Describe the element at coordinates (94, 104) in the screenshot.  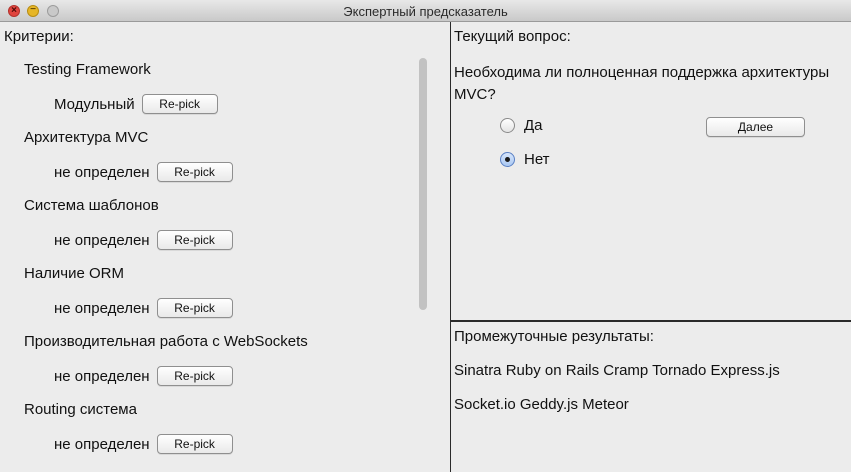
I see `criterion-value: Модульный` at that location.